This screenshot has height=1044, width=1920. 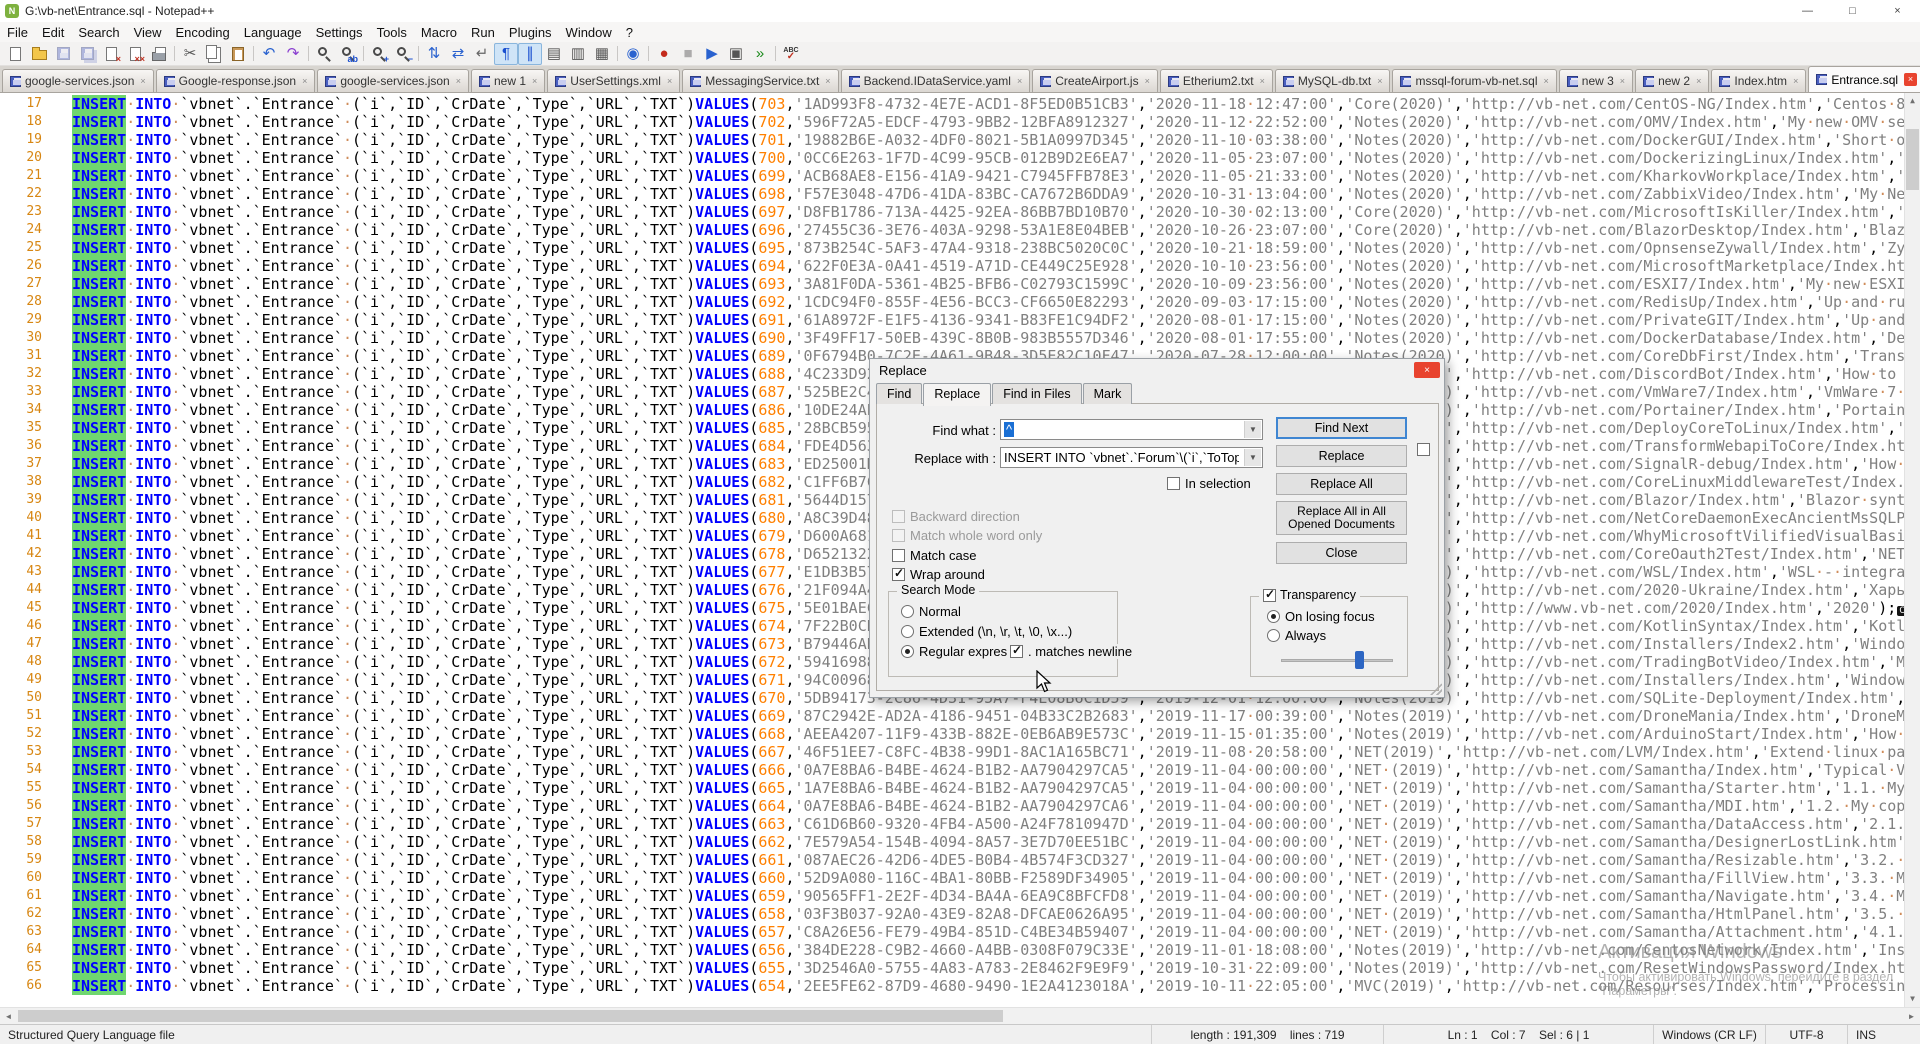 I want to click on transparency-slider-thumb, so click(x=1359, y=660).